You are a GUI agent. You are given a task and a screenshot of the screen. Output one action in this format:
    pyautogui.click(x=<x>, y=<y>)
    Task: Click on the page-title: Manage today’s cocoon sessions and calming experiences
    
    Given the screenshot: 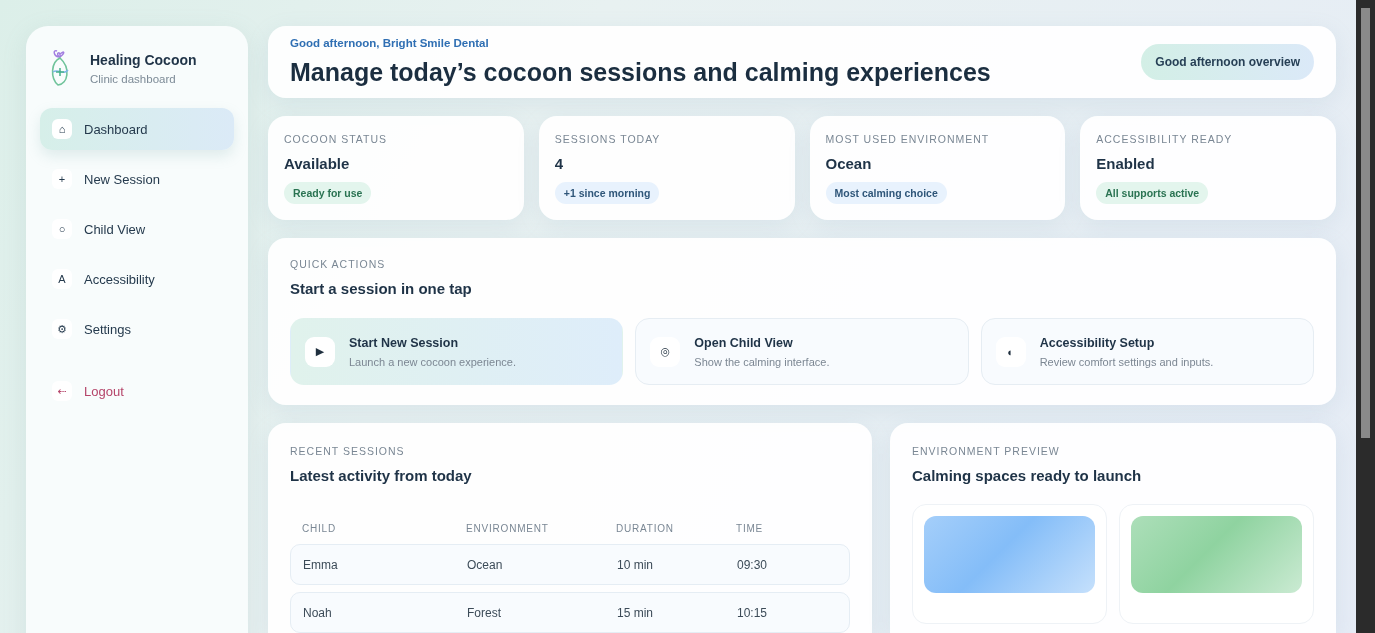 What is the action you would take?
    pyautogui.click(x=640, y=72)
    